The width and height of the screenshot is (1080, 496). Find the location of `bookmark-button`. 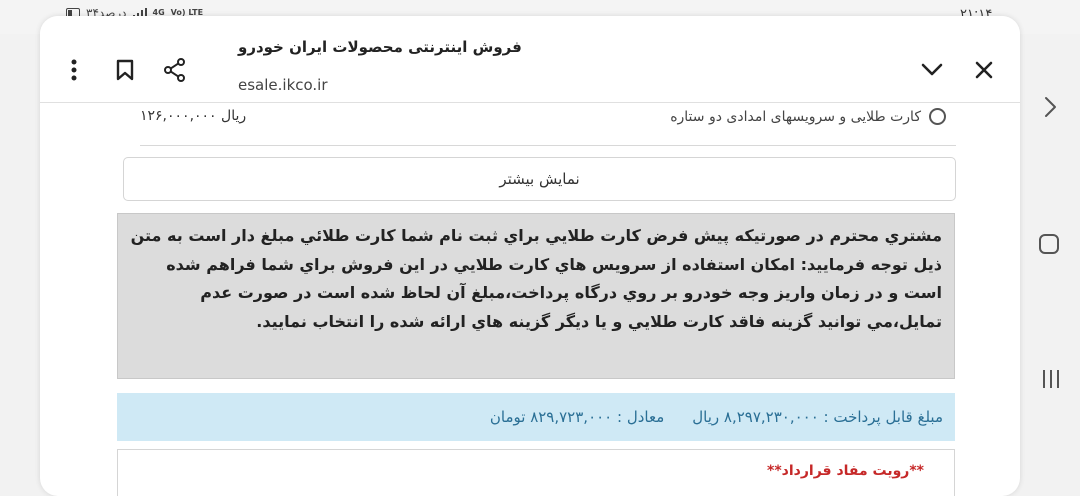

bookmark-button is located at coordinates (125, 70).